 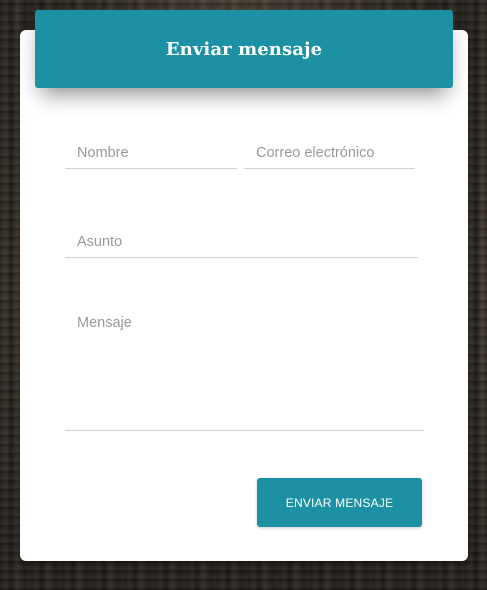 What do you see at coordinates (241, 242) in the screenshot?
I see `subject-input` at bounding box center [241, 242].